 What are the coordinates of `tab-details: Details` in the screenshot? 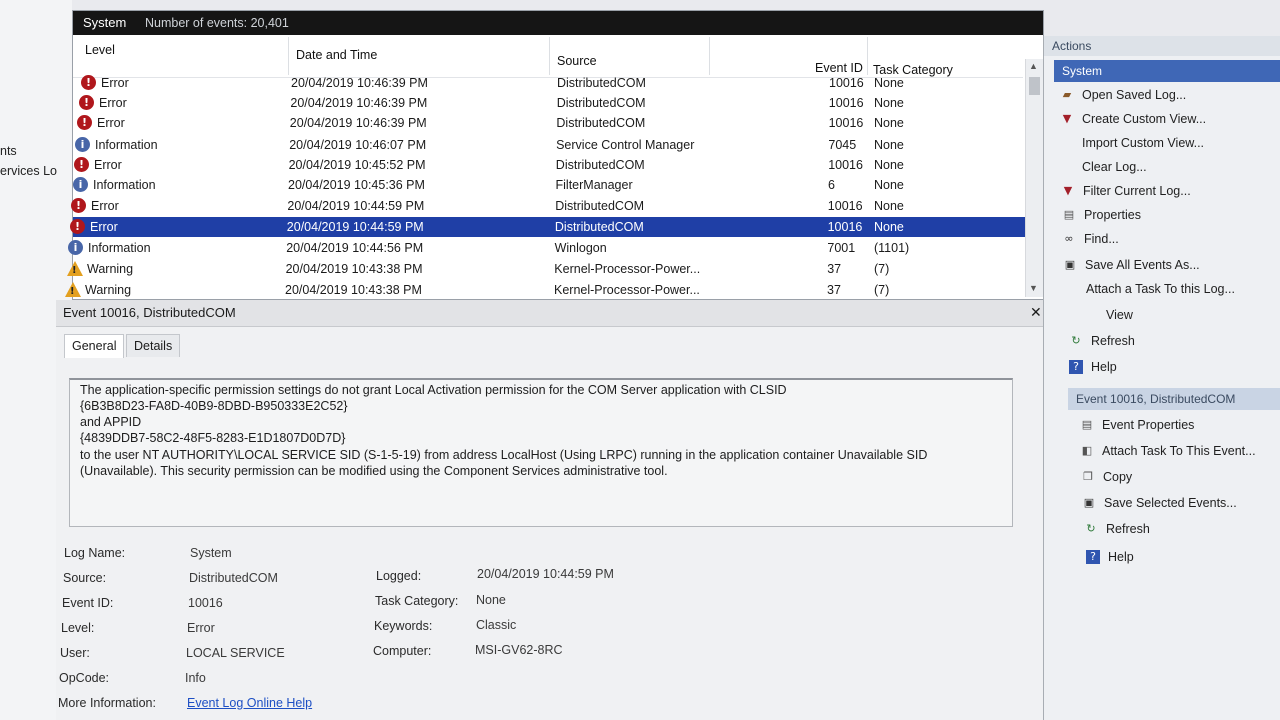 It's located at (153, 345).